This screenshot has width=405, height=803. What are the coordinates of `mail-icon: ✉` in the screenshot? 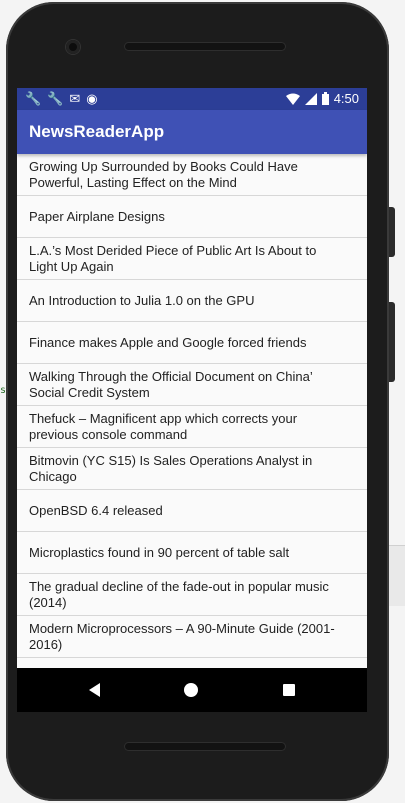 It's located at (75, 98).